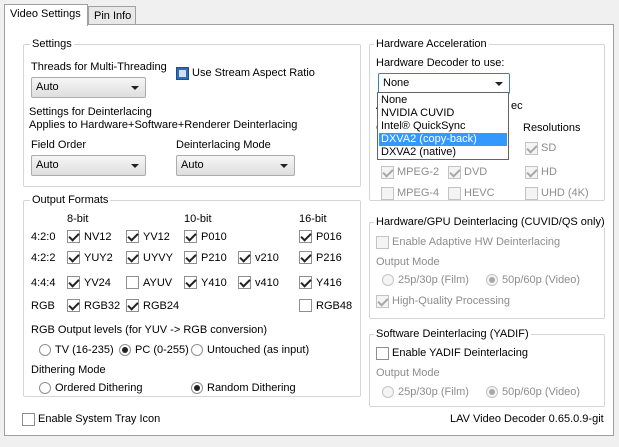 This screenshot has height=447, width=619. What do you see at coordinates (73, 236) in the screenshot?
I see `nv12-checkbox` at bounding box center [73, 236].